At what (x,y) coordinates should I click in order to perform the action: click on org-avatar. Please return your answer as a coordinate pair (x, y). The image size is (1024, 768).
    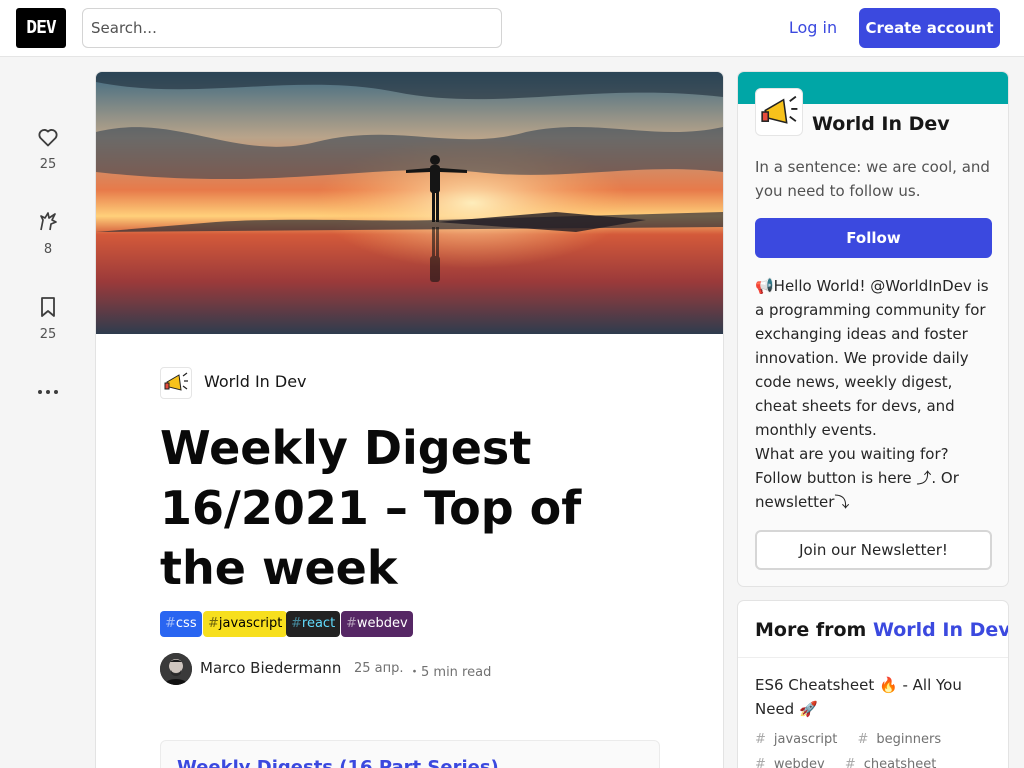
    Looking at the image, I should click on (176, 383).